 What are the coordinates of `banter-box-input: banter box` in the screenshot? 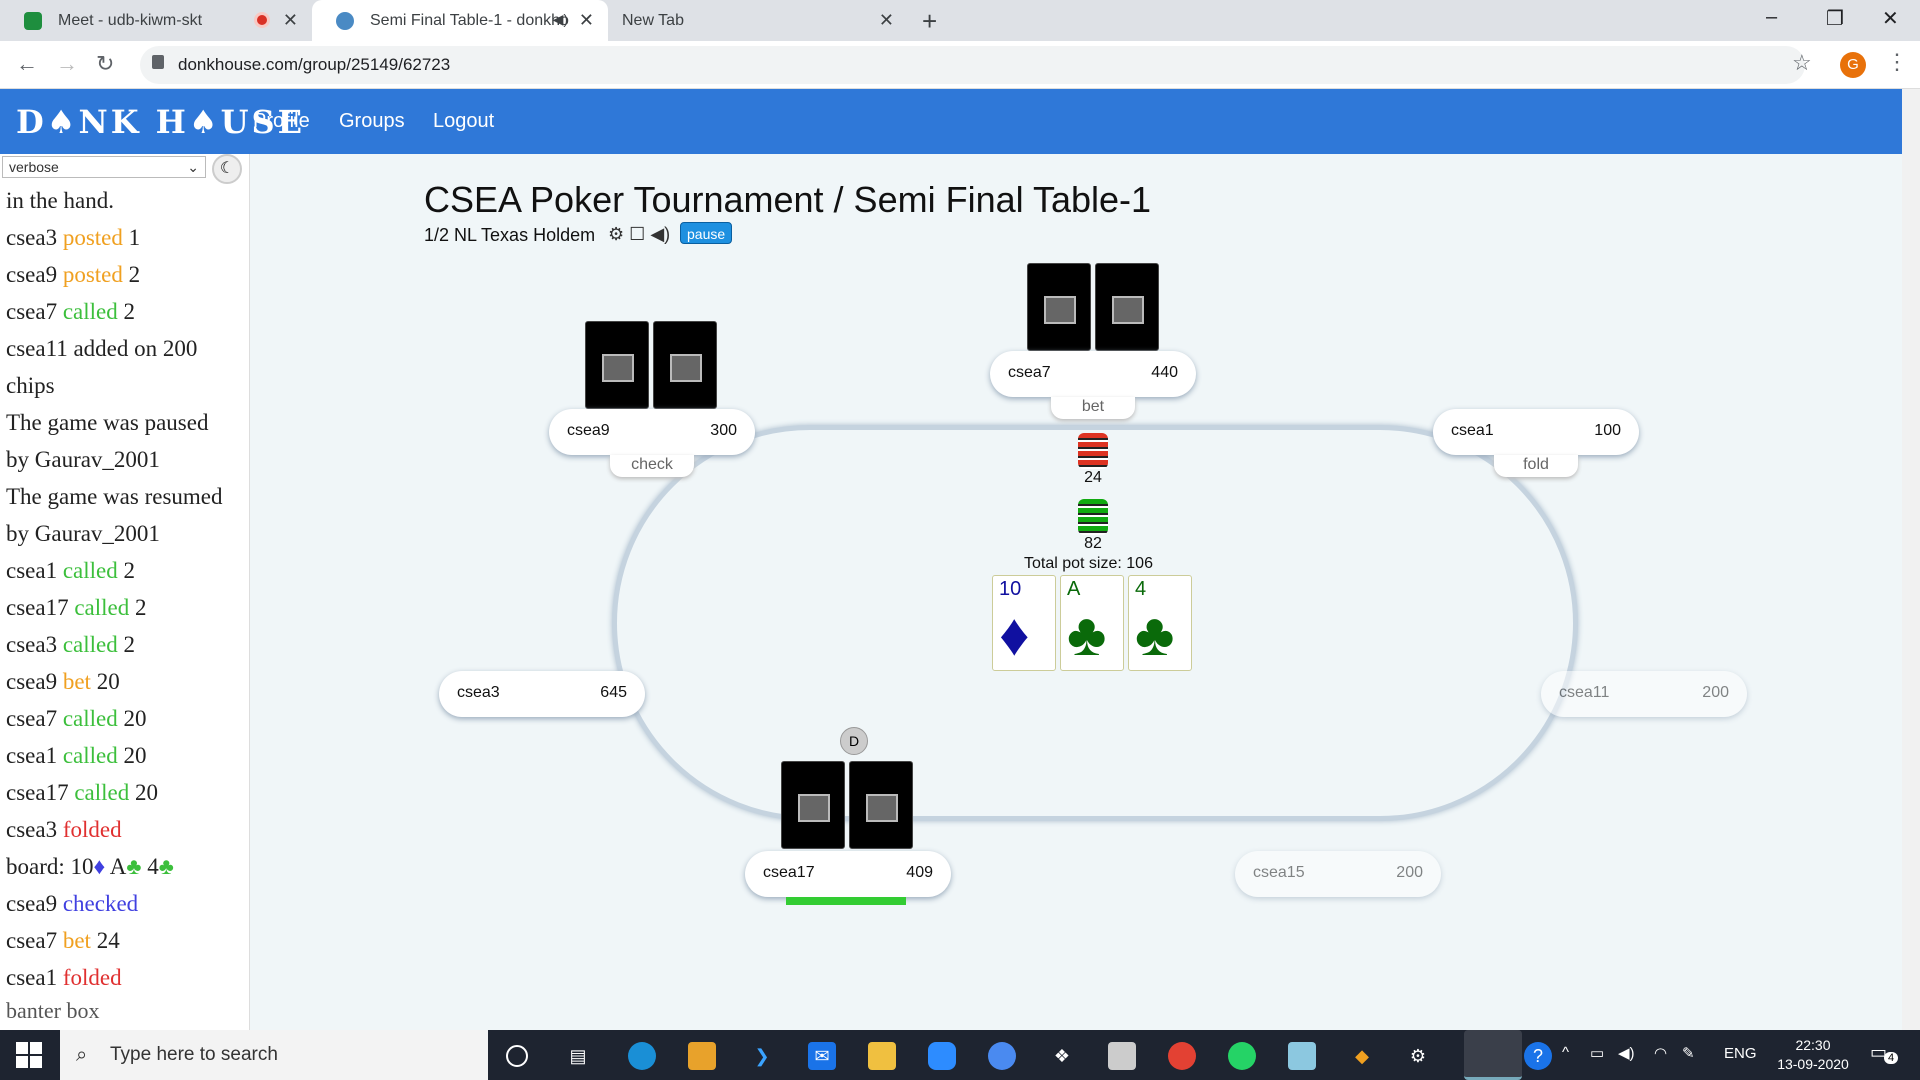 It's located at (52, 1011).